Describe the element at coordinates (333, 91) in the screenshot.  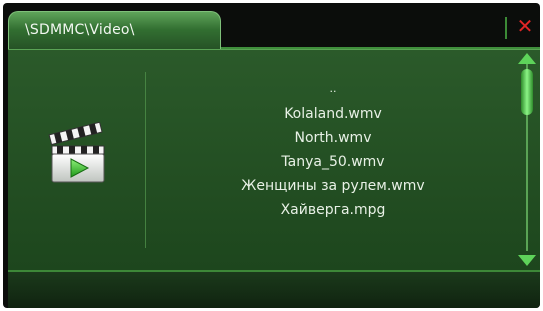
I see `list-item-parent-dir: ..` at that location.